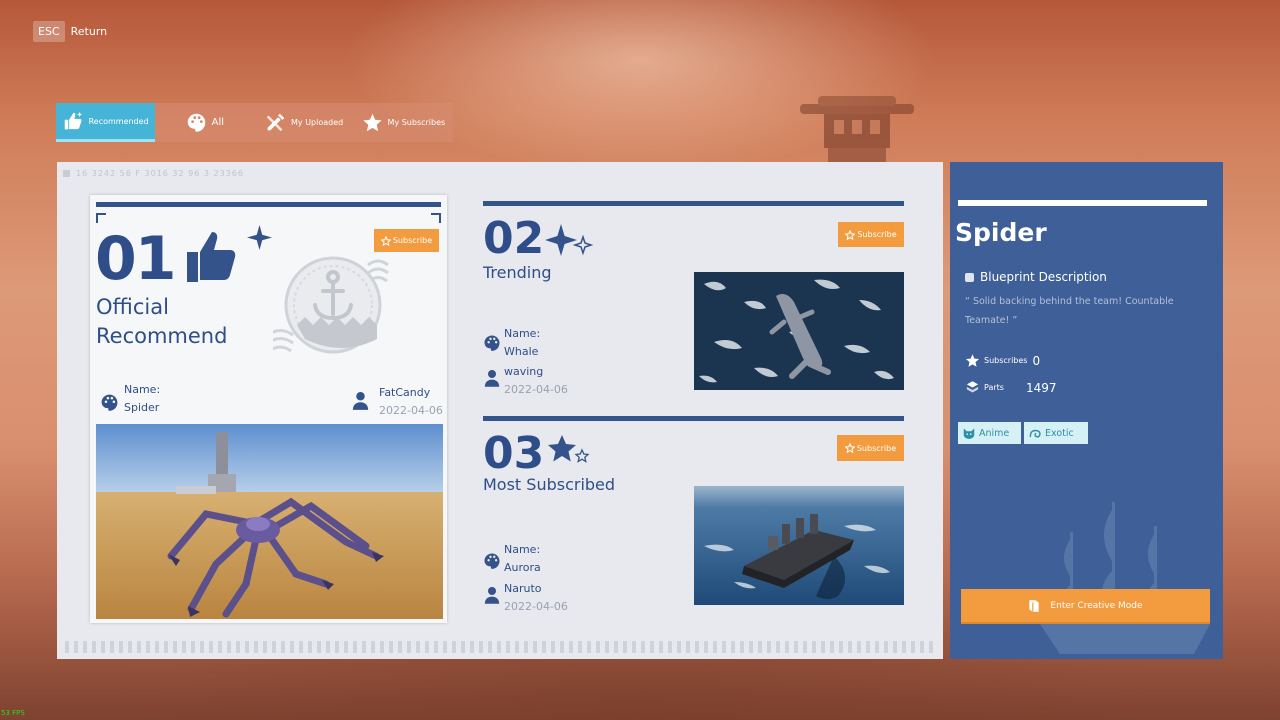 Image resolution: width=1280 pixels, height=720 pixels. I want to click on swirl-icon, so click(1035, 433).